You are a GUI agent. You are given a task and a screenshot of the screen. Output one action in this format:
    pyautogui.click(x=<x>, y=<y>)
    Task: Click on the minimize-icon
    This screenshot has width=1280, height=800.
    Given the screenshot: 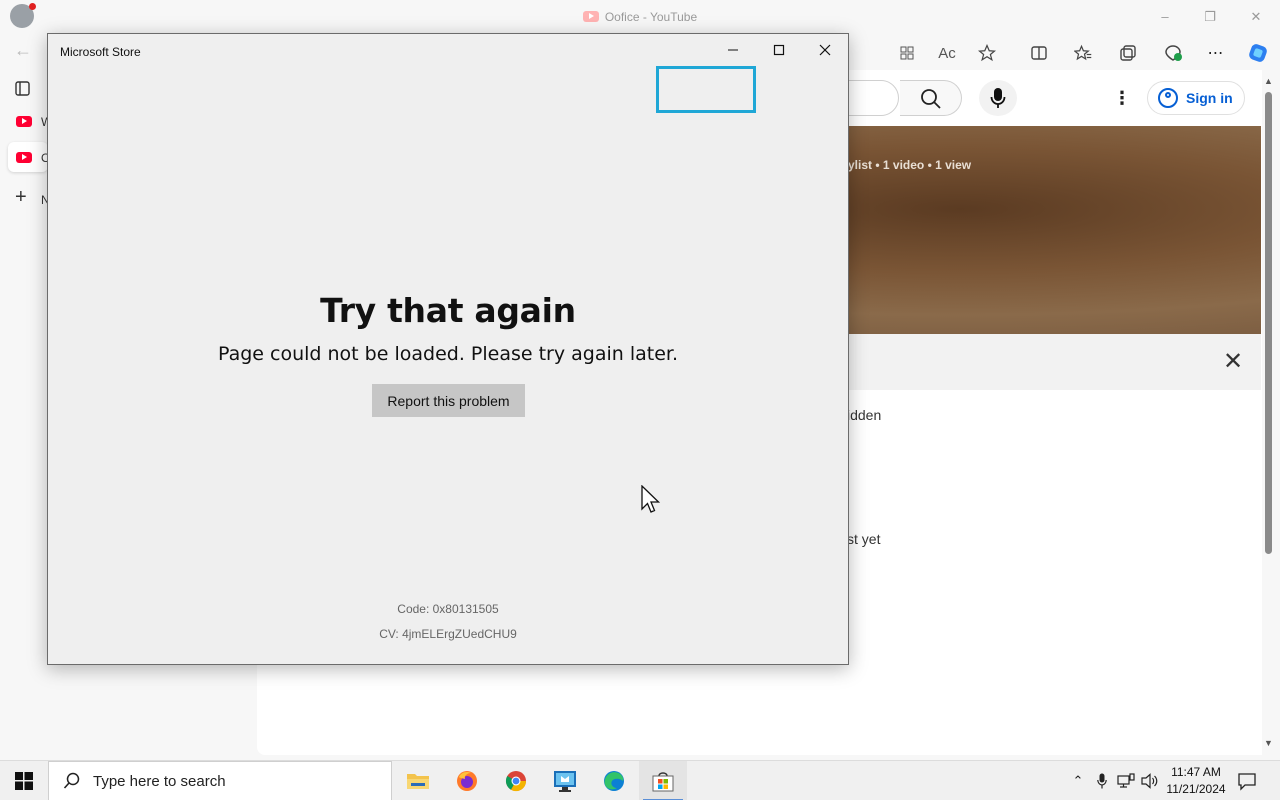 What is the action you would take?
    pyautogui.click(x=733, y=50)
    